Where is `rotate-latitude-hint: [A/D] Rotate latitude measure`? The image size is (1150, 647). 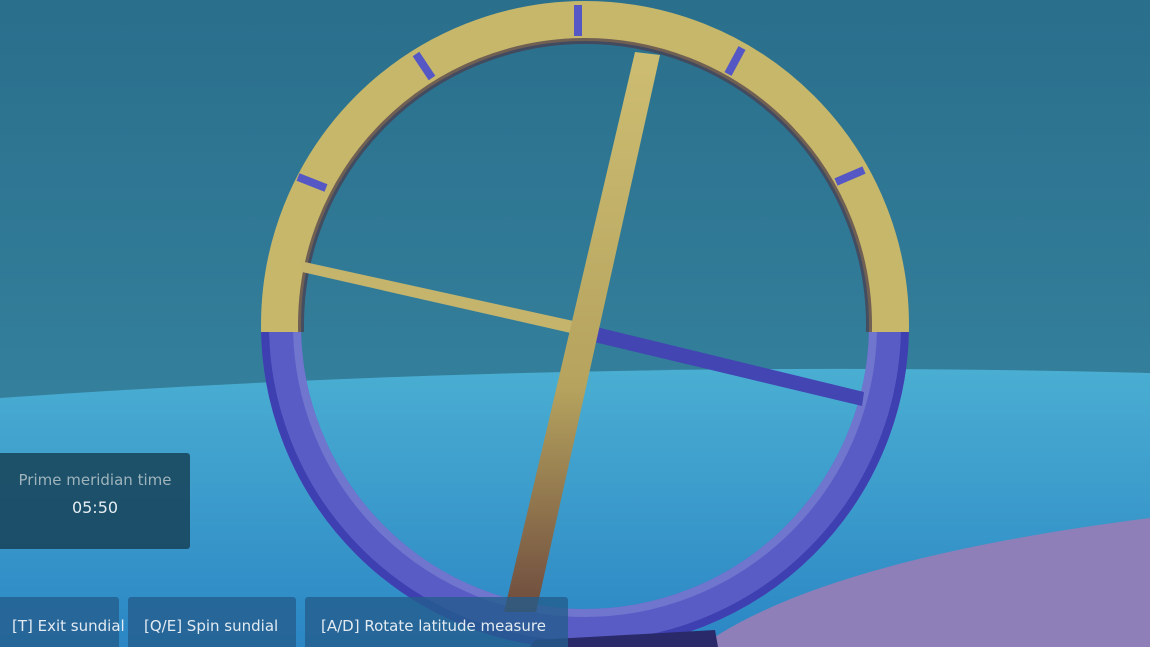 rotate-latitude-hint: [A/D] Rotate latitude measure is located at coordinates (436, 622).